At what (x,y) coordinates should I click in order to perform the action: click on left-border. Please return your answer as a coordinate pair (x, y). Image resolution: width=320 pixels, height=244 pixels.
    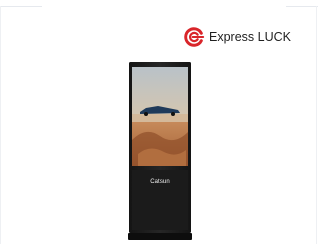
    Looking at the image, I should click on (0, 125).